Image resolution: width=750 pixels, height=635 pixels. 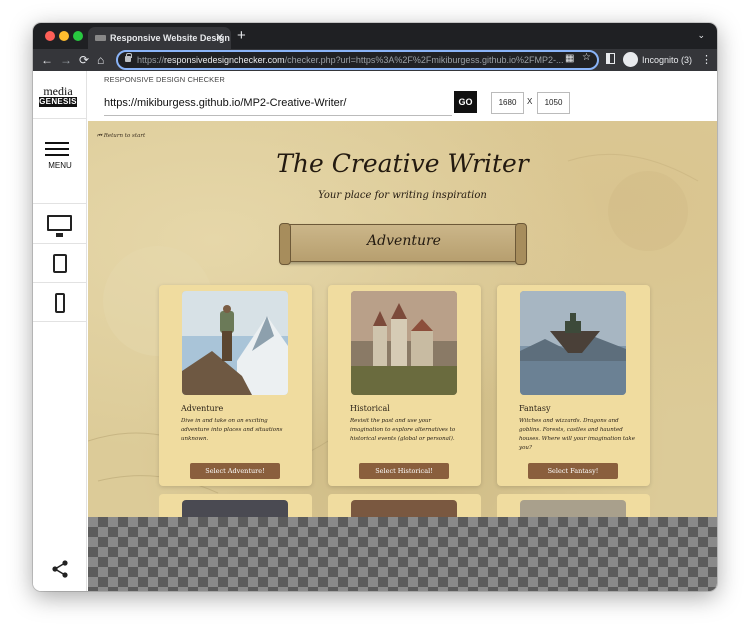 What do you see at coordinates (47, 60) in the screenshot?
I see `back-icon: ←` at bounding box center [47, 60].